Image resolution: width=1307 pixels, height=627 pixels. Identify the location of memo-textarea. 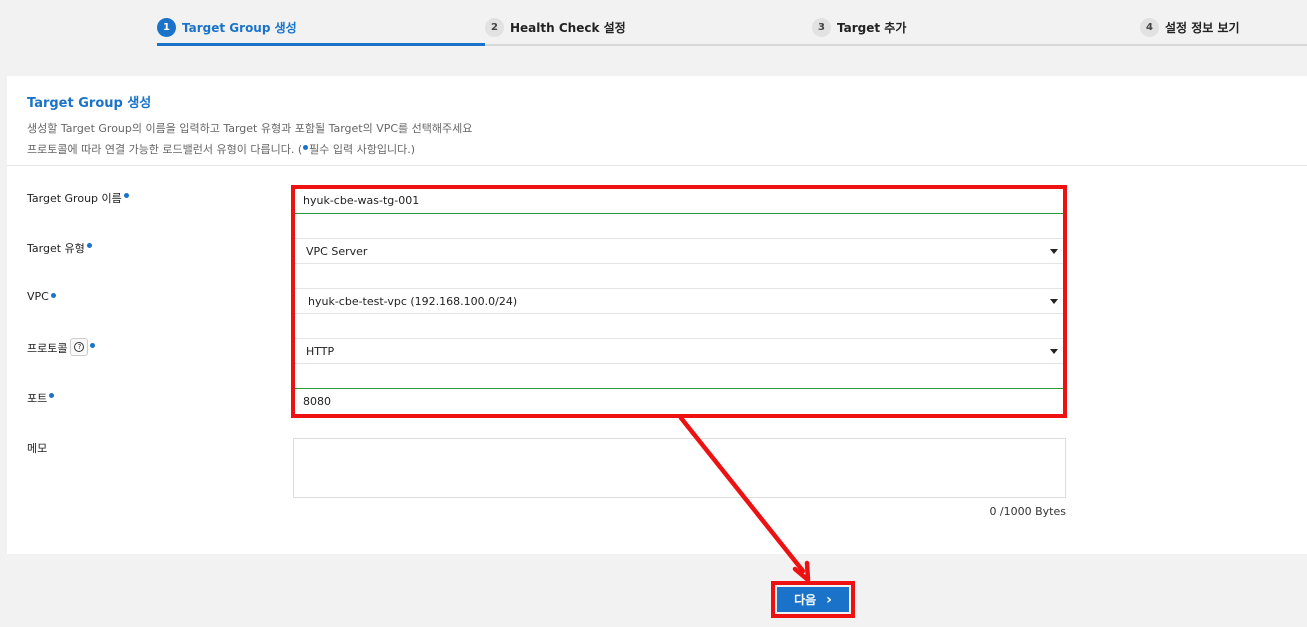
(679, 468).